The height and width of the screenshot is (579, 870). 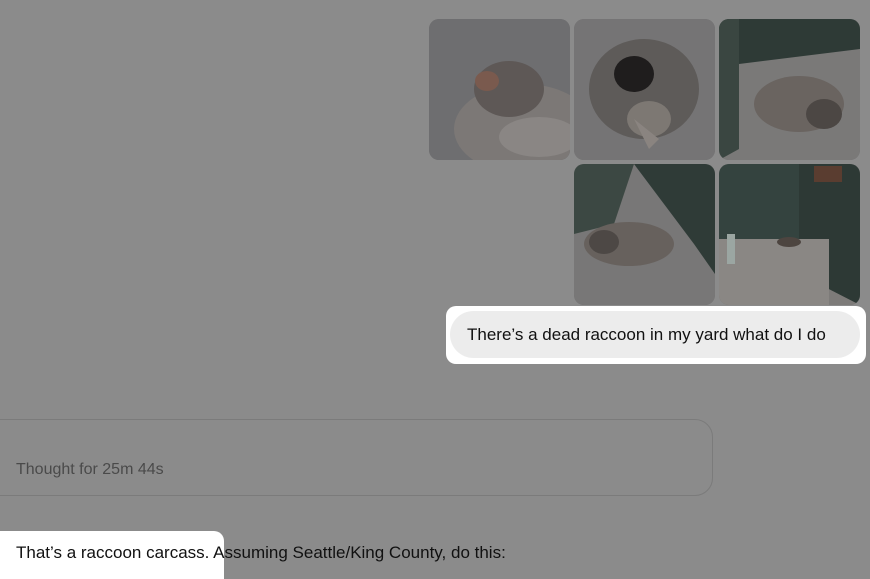 I want to click on raccoon-by-wall-image, so click(x=789, y=89).